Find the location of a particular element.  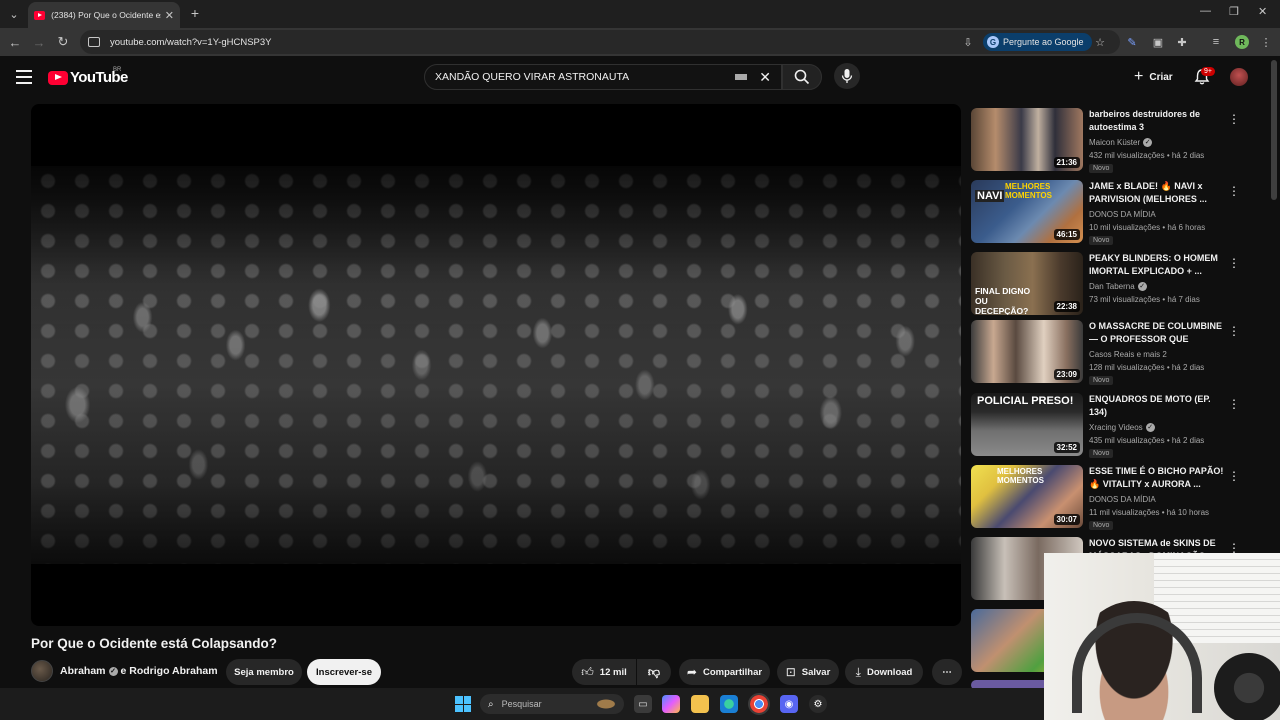

keyboard-icon is located at coordinates (741, 77).